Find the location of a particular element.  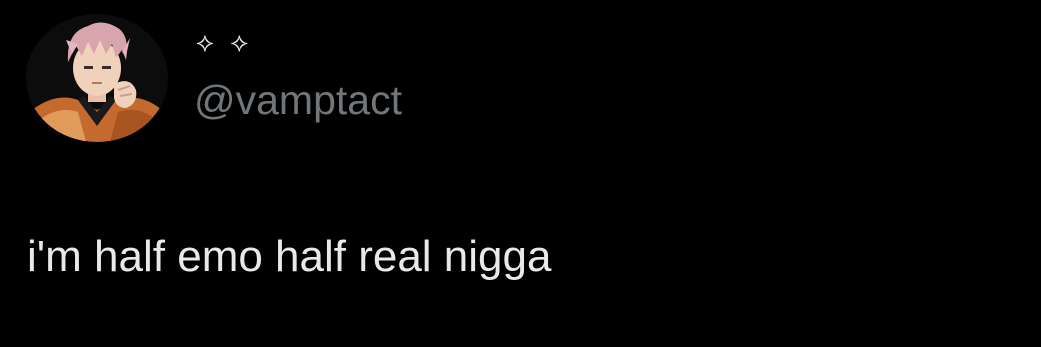

tweet-text: i'm half emo half real nigga is located at coordinates (289, 256).